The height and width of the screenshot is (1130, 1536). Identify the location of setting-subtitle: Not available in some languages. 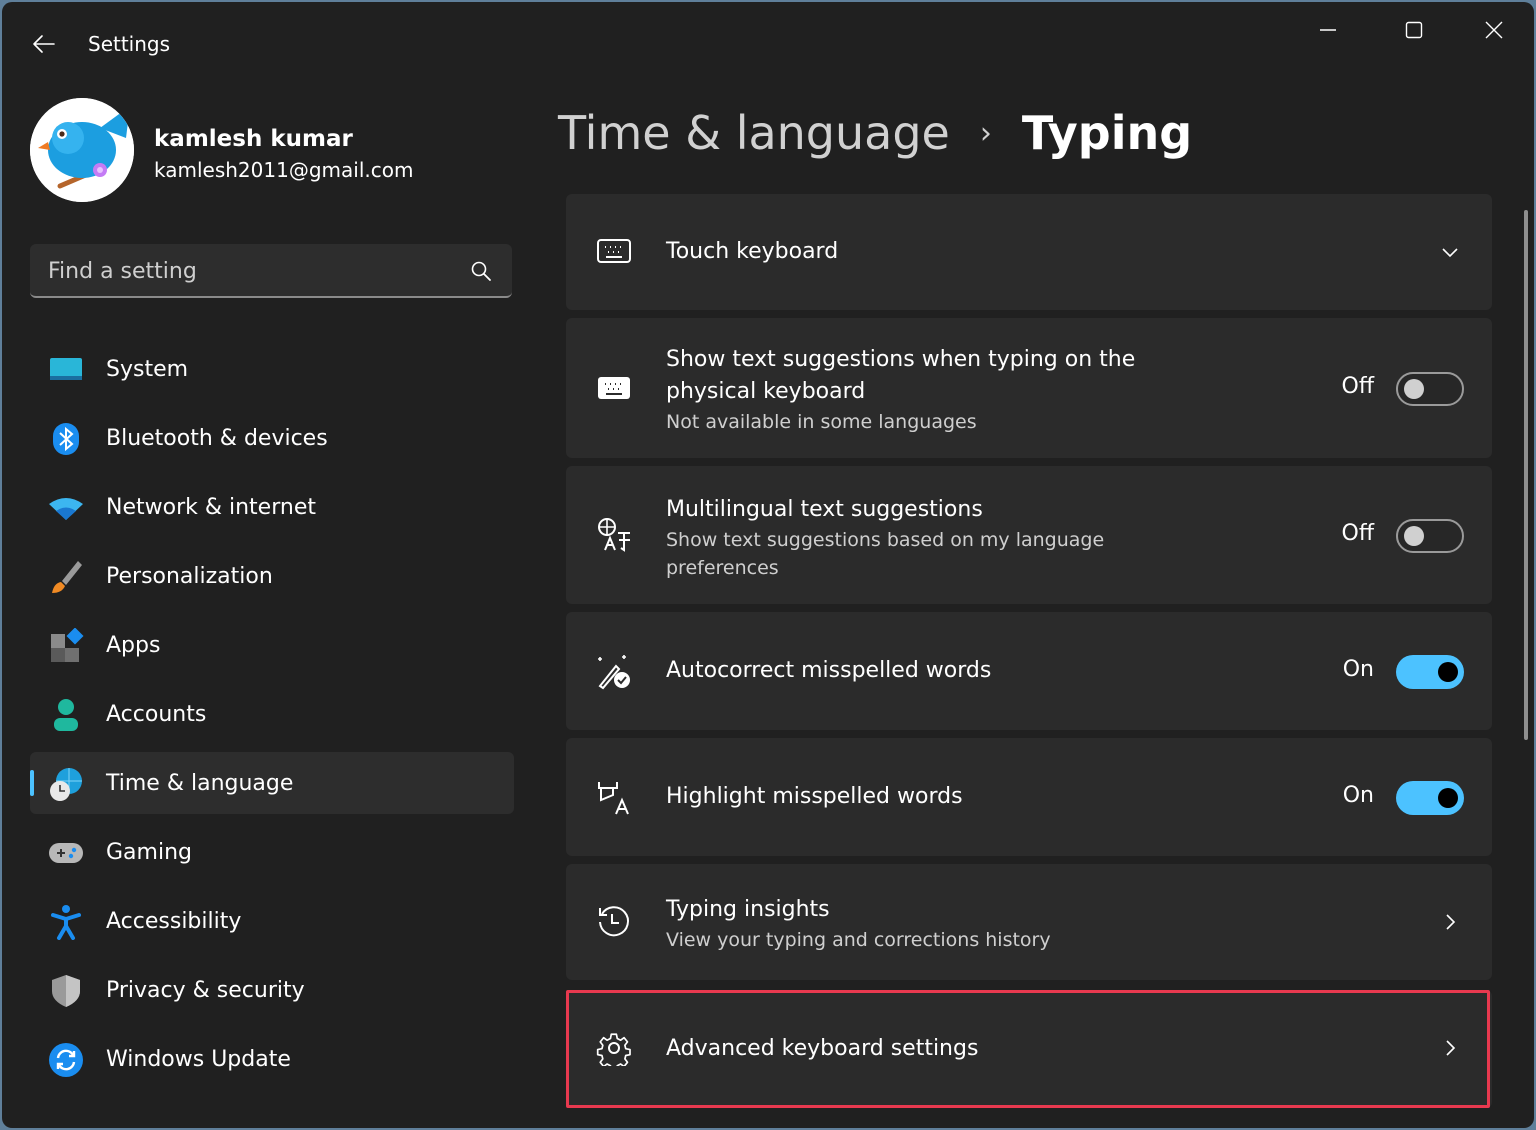
(821, 422).